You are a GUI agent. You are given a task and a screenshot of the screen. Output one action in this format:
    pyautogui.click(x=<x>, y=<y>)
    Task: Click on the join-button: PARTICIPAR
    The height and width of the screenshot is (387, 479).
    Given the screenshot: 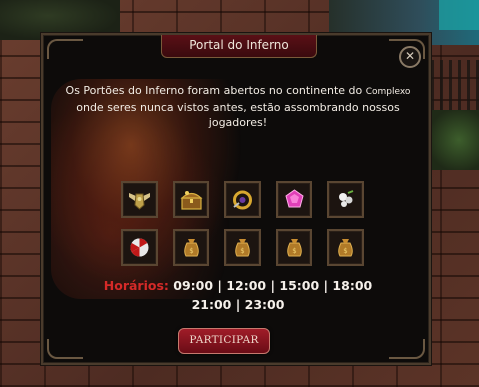 What is the action you would take?
    pyautogui.click(x=224, y=341)
    